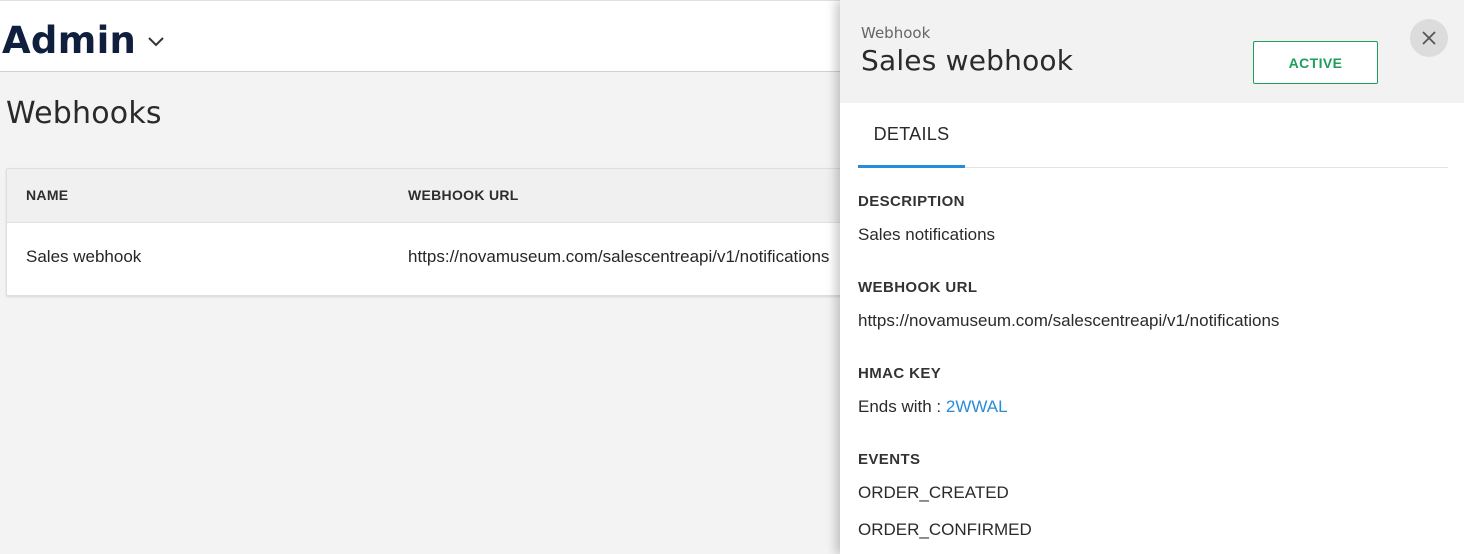 The image size is (1464, 554). What do you see at coordinates (933, 492) in the screenshot?
I see `event-item: ORDER_CREATED` at bounding box center [933, 492].